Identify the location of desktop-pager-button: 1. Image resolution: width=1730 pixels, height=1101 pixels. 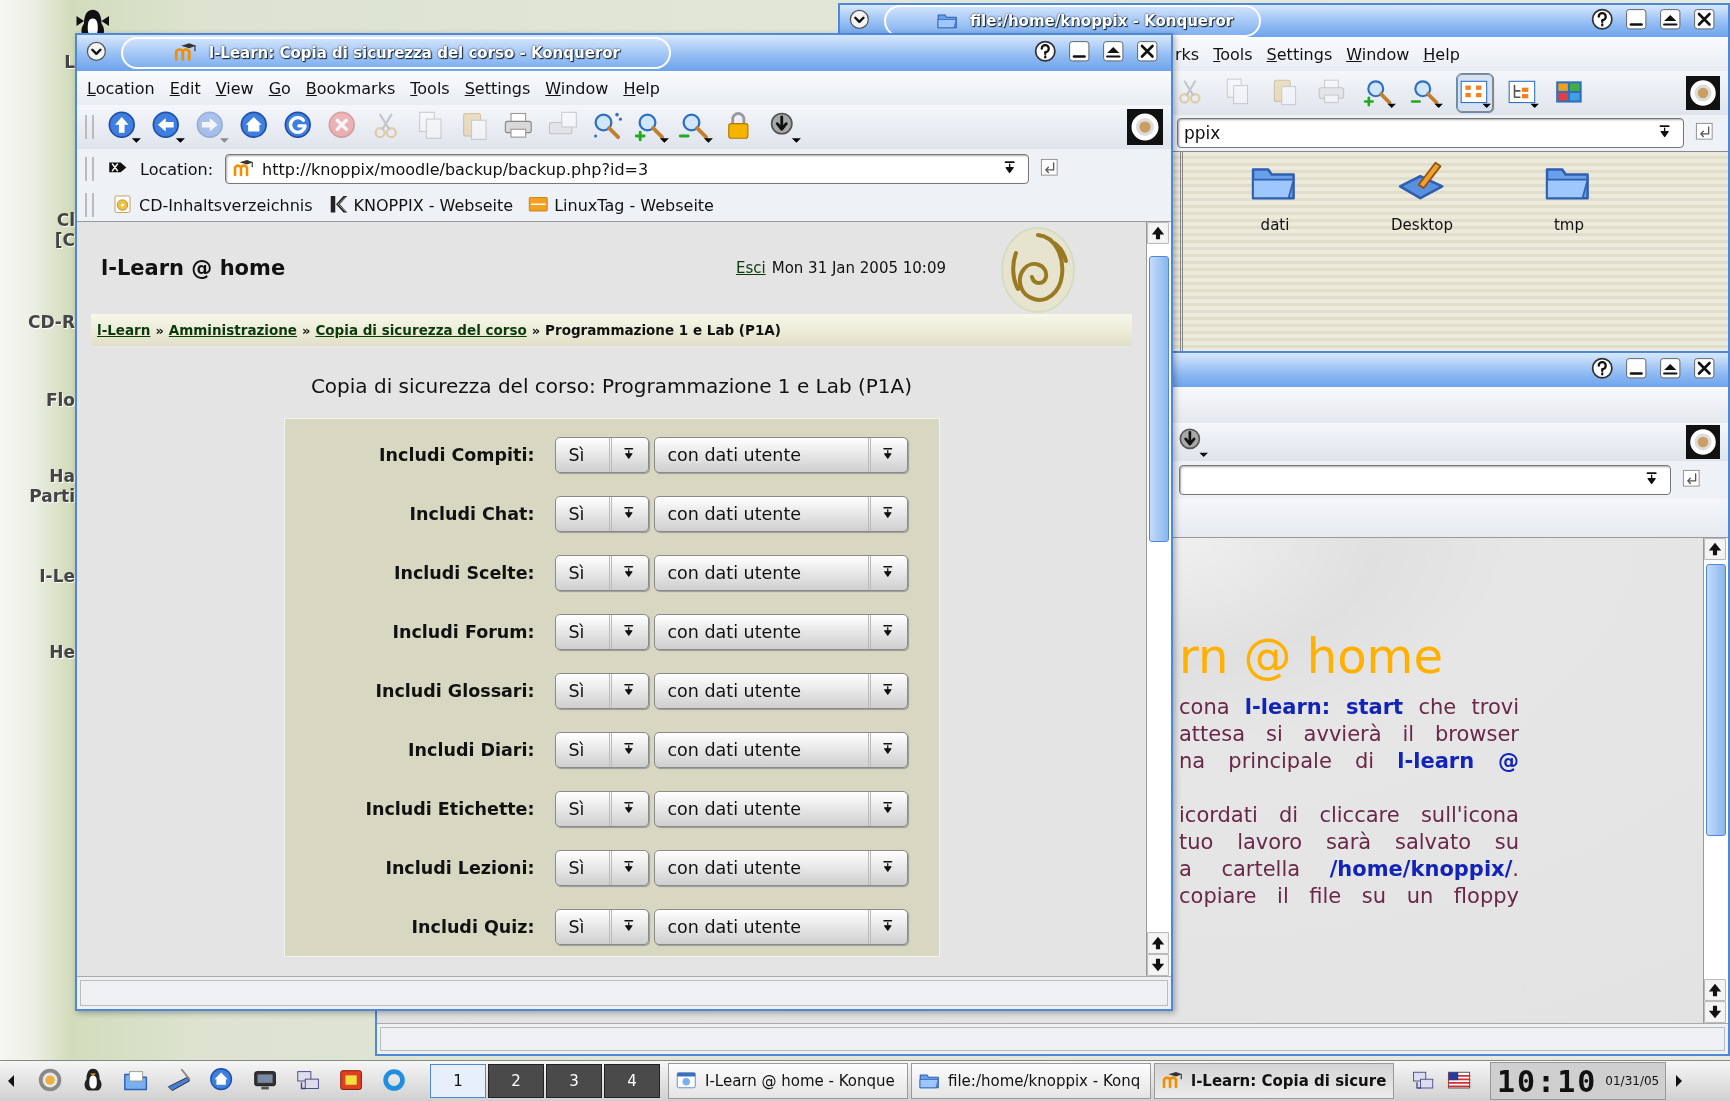
(458, 1081).